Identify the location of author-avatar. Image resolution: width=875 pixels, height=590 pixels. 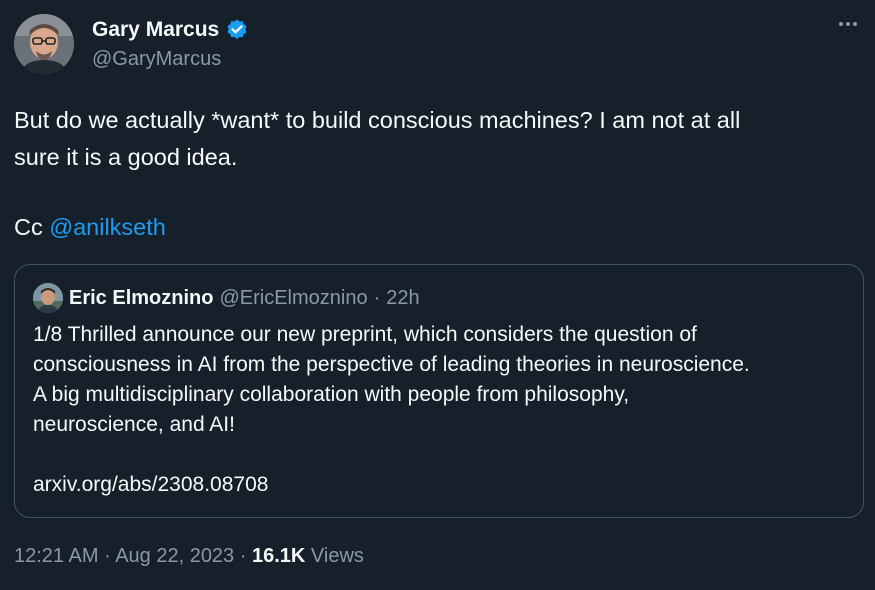
(44, 44).